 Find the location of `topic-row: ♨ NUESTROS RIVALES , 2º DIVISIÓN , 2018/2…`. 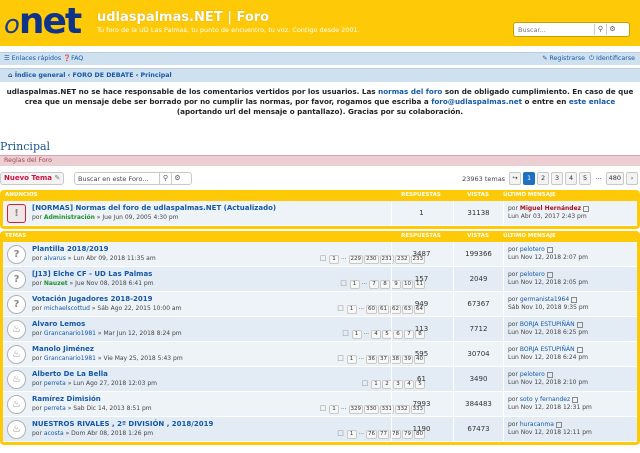

topic-row: ♨ NUESTROS RIVALES , 2º DIVISIÓN , 2018/2… is located at coordinates (320, 429).